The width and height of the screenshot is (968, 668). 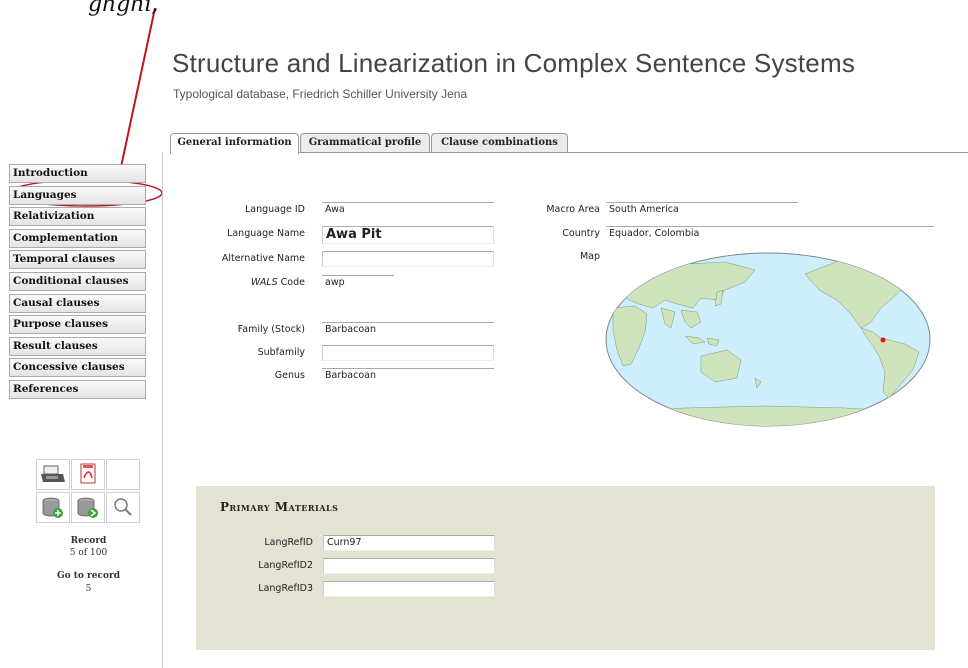 I want to click on langrefid3-label: LangRefID3, so click(x=285, y=588).